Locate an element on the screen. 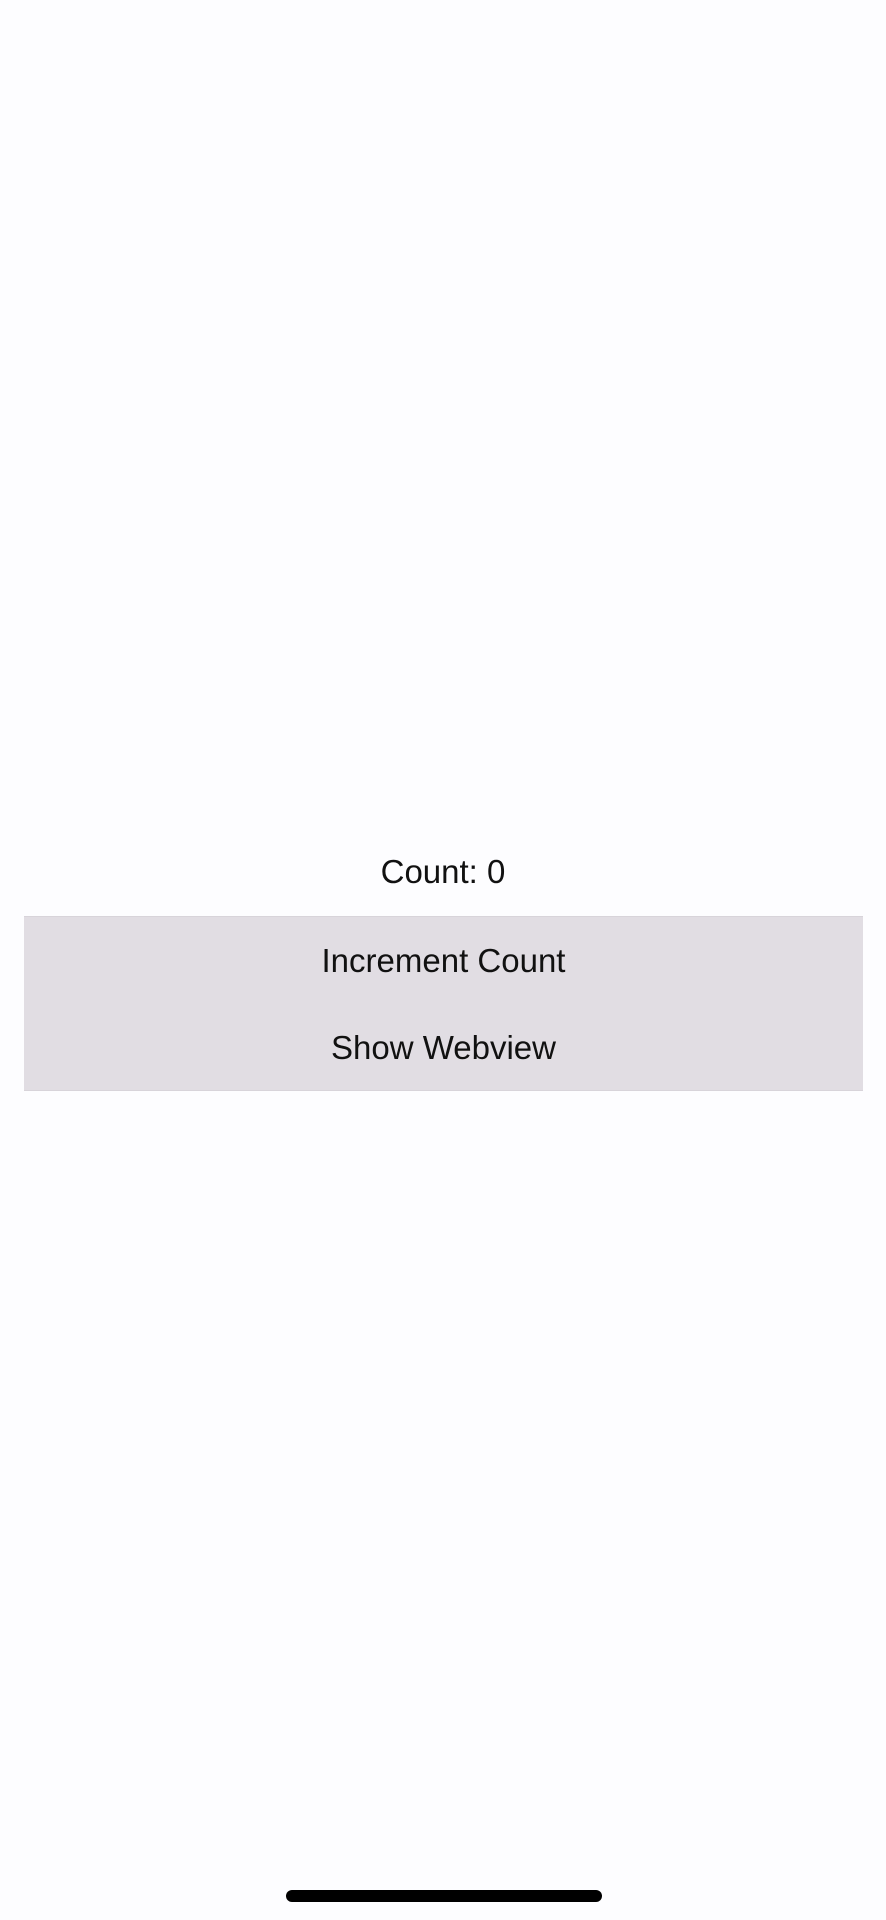 The width and height of the screenshot is (886, 1920). increment-count-button: Increment Count is located at coordinates (443, 960).